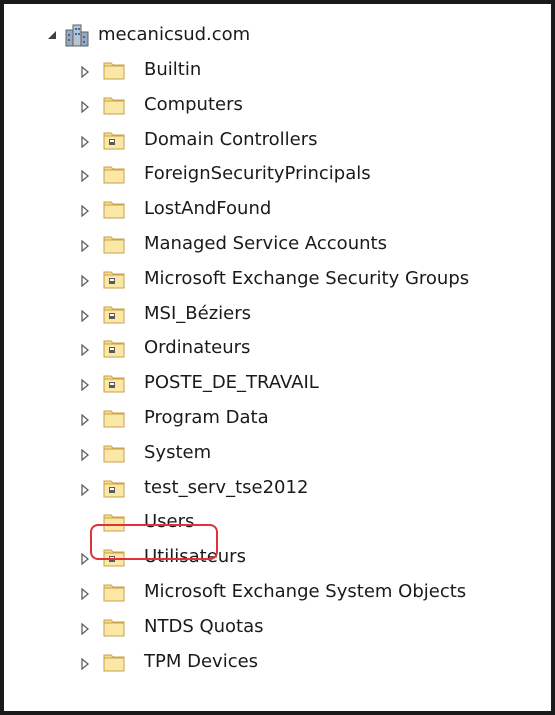  I want to click on tree-node: Computers, so click(273, 105).